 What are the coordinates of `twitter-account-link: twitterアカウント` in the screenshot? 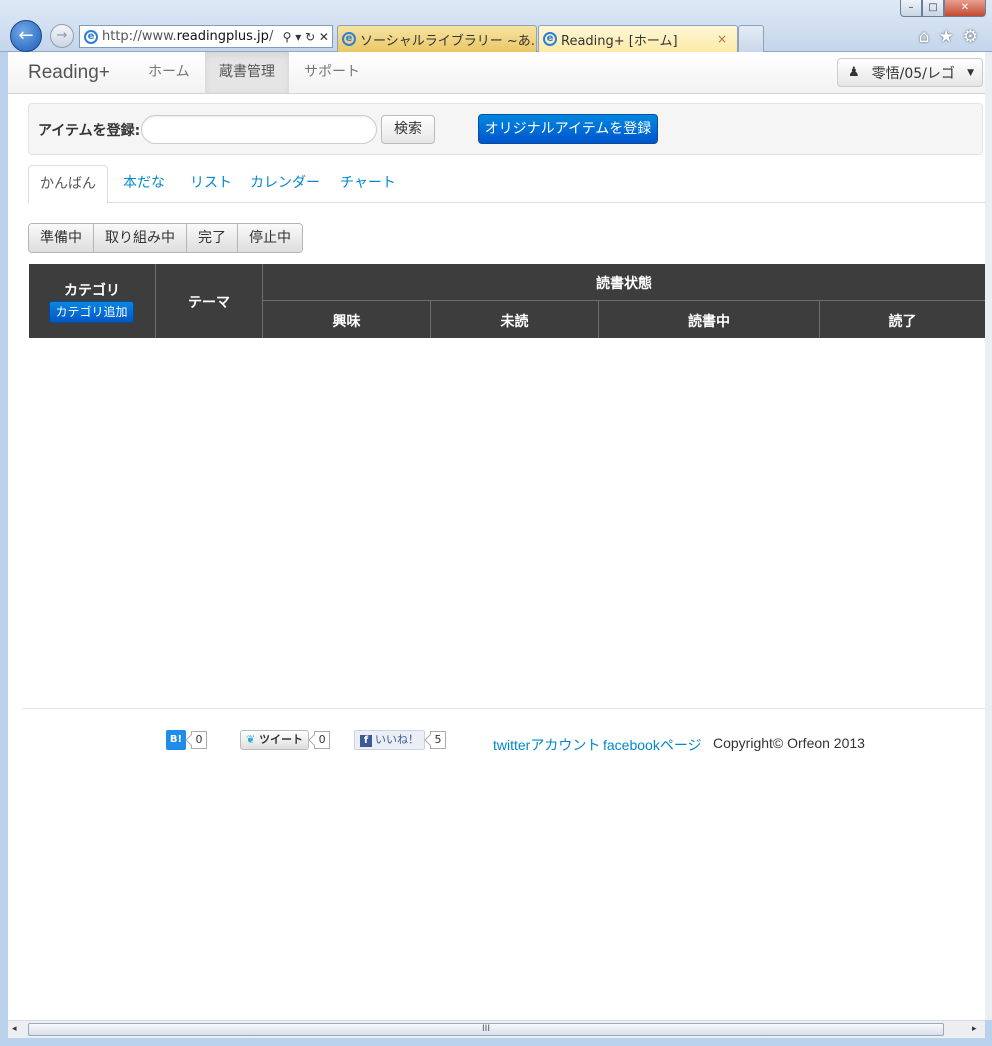 It's located at (546, 745).